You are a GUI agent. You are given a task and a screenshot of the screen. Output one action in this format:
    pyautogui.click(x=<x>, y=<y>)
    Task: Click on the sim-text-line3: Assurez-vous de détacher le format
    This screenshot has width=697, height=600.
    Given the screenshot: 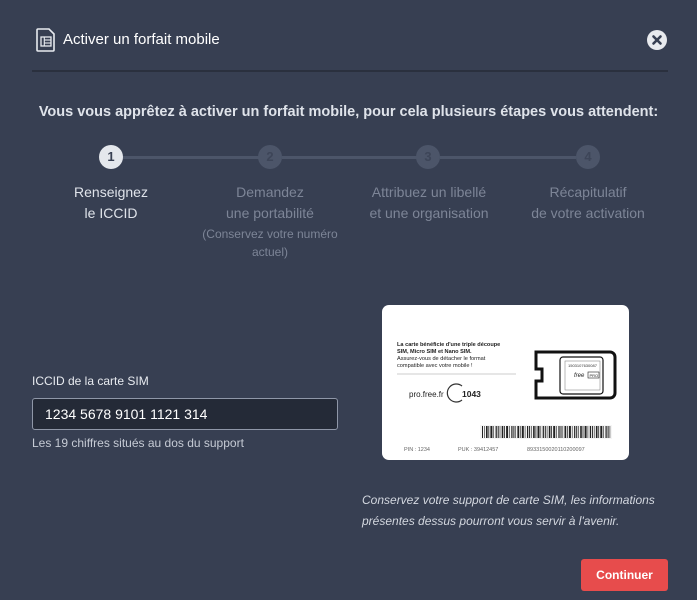 What is the action you would take?
    pyautogui.click(x=441, y=359)
    